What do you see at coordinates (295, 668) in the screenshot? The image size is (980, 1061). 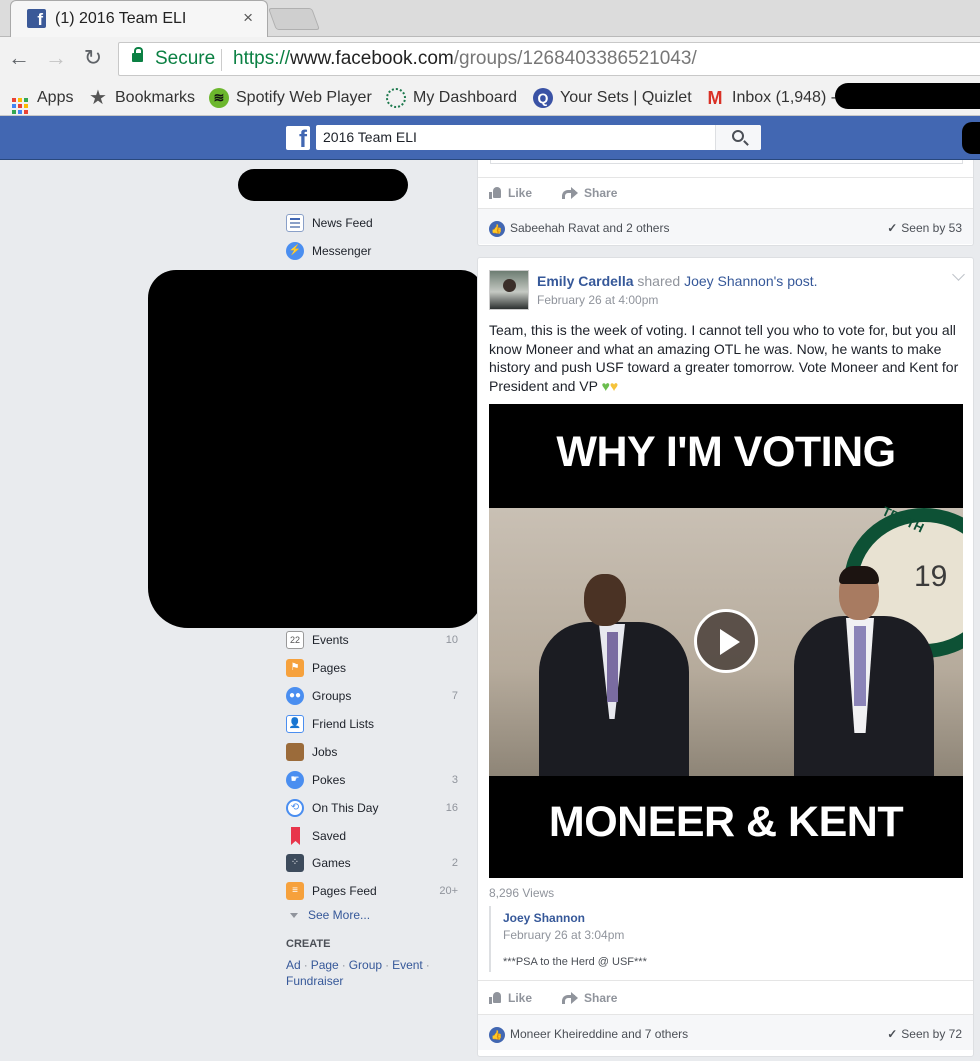 I see `pages-icon: ⚑` at bounding box center [295, 668].